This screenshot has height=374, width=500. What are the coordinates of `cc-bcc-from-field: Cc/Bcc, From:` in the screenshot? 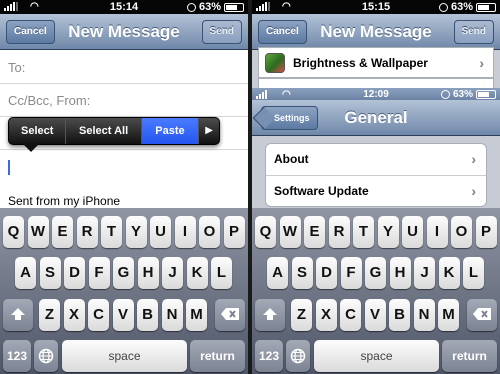 It's located at (124, 100).